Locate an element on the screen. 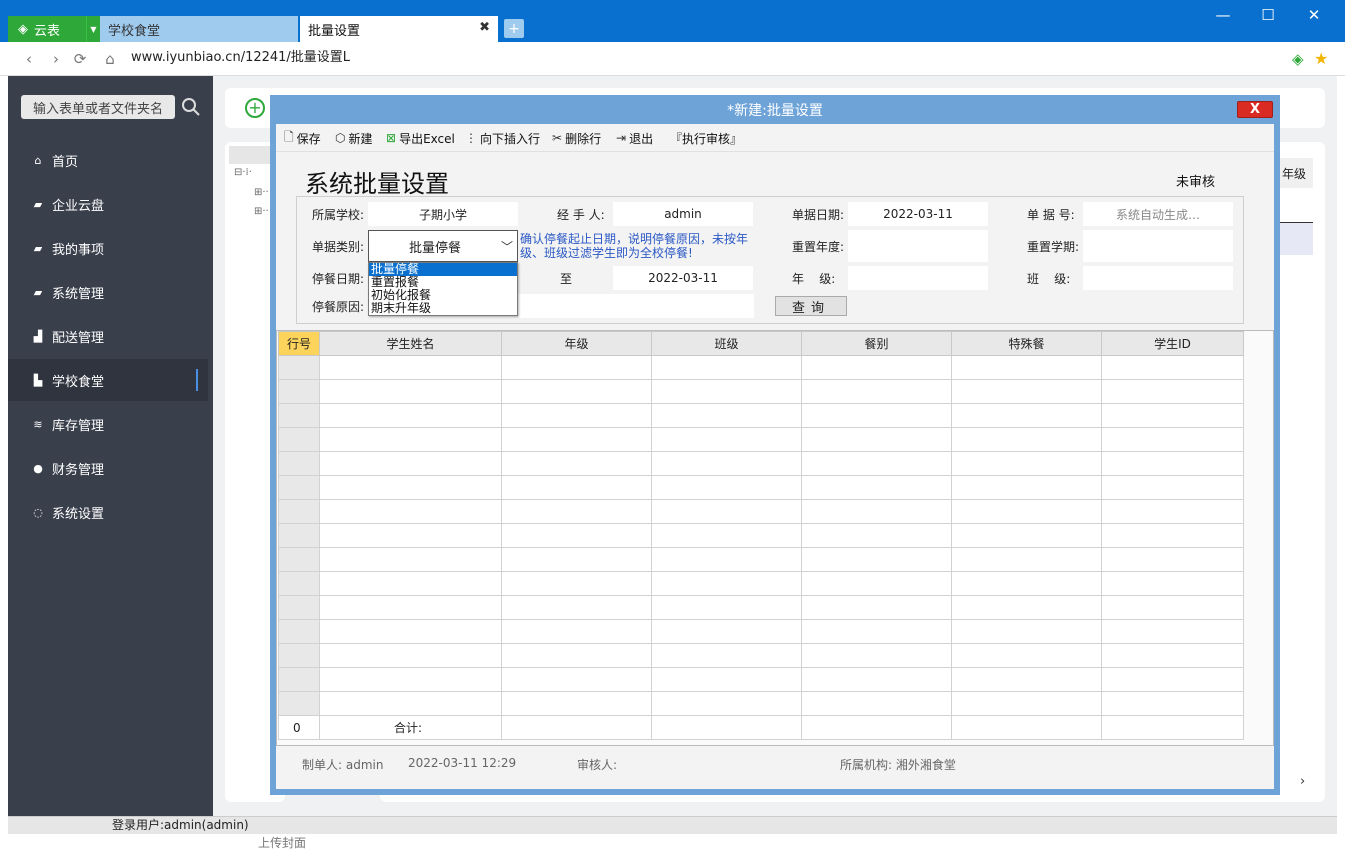  reset-term-field is located at coordinates (1158, 246).